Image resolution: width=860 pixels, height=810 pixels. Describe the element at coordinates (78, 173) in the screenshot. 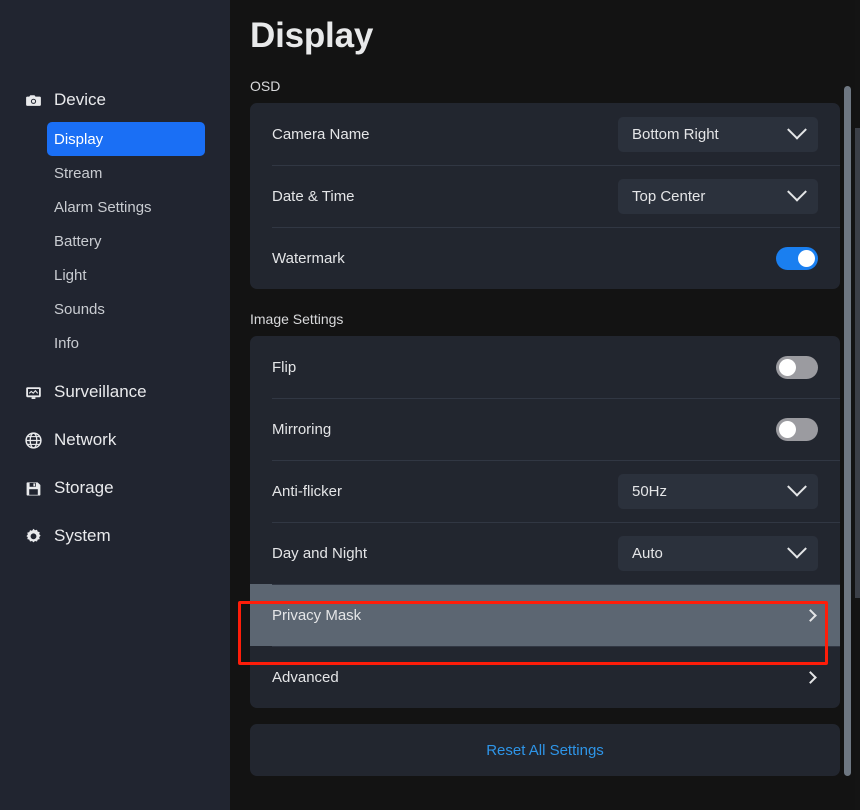

I see `sidebar-item-stream-label: Stream` at that location.